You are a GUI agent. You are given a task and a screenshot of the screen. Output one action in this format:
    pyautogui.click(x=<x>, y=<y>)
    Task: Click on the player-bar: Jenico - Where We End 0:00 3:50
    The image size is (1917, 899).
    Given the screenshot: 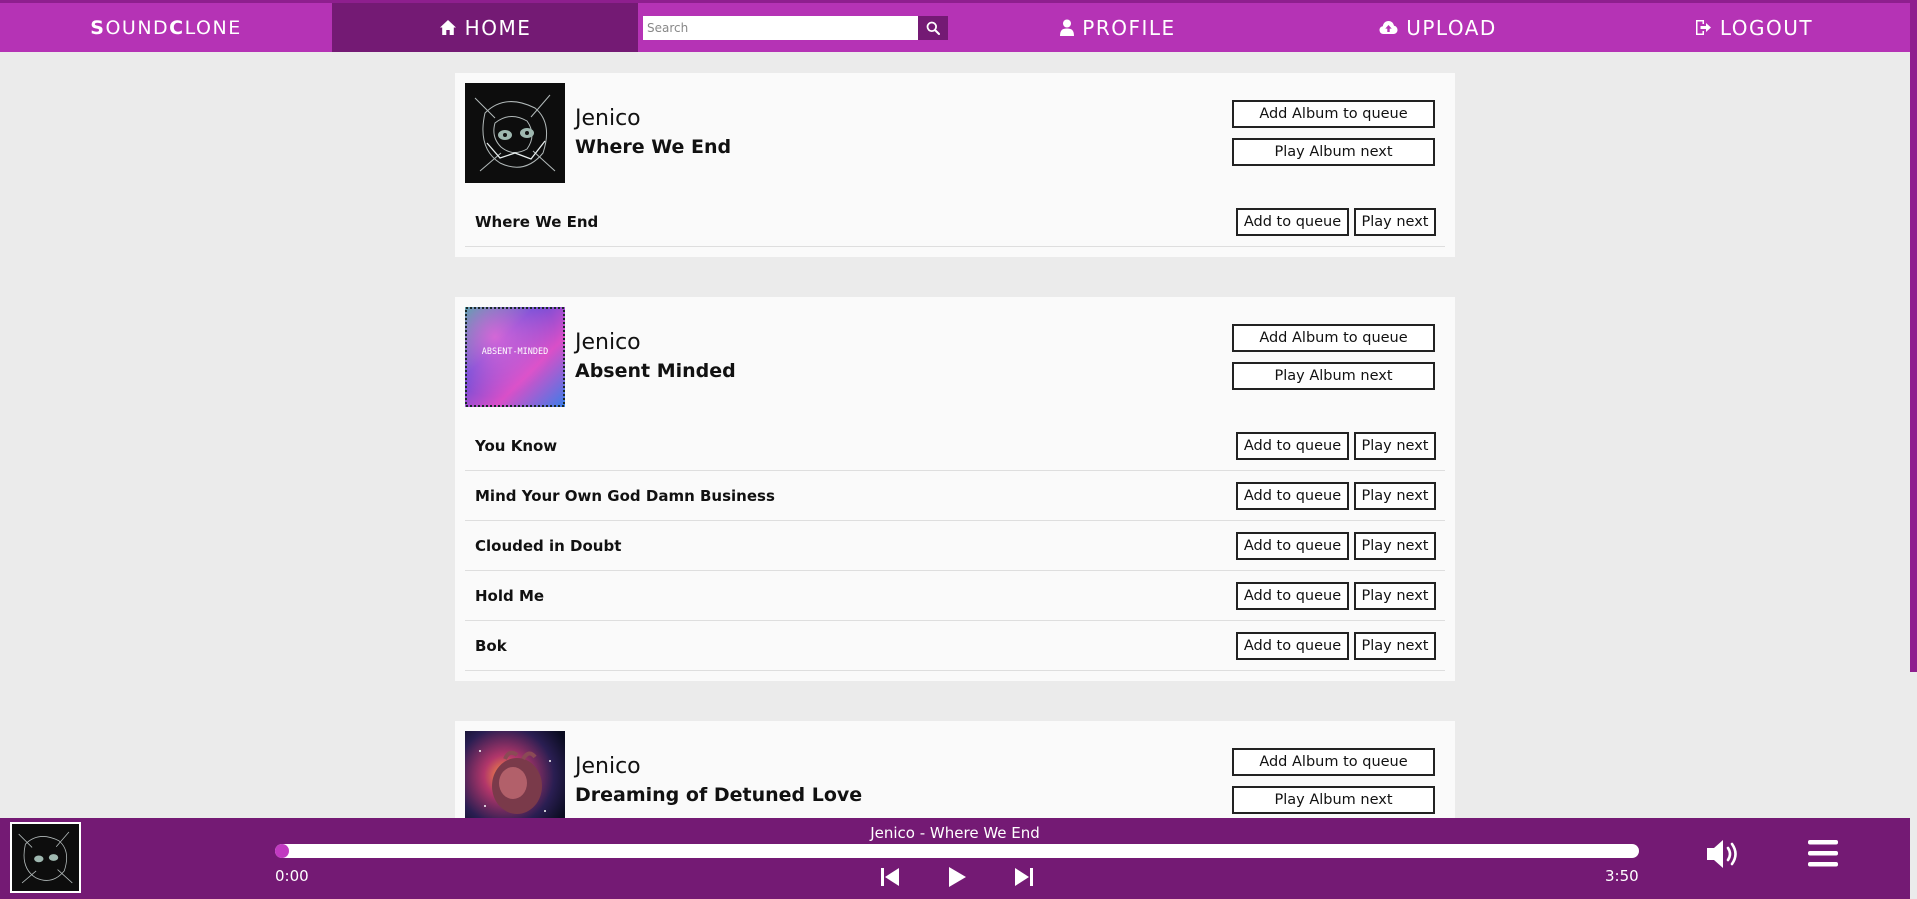 What is the action you would take?
    pyautogui.click(x=955, y=858)
    